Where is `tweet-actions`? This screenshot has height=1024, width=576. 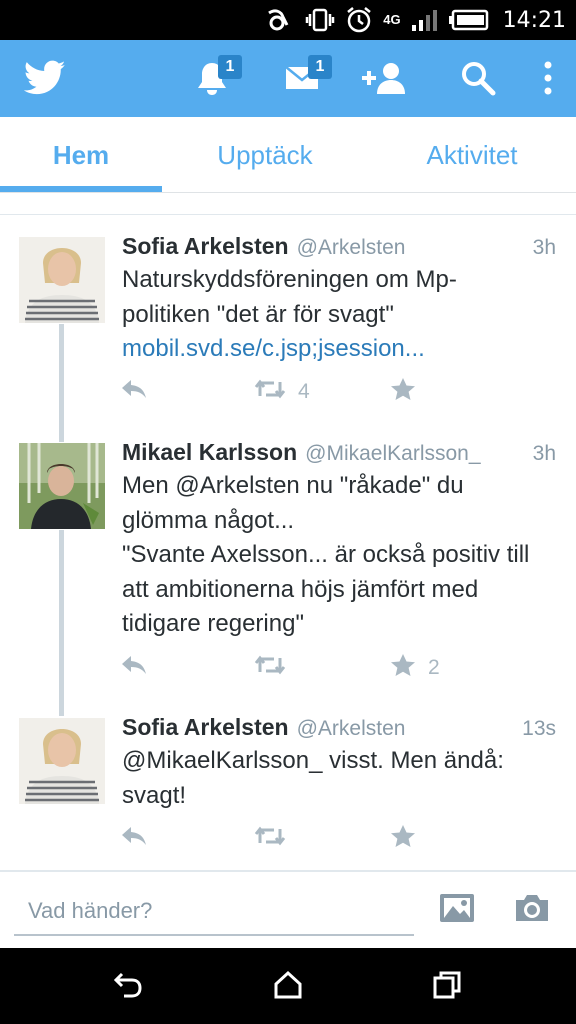
tweet-actions is located at coordinates (330, 839).